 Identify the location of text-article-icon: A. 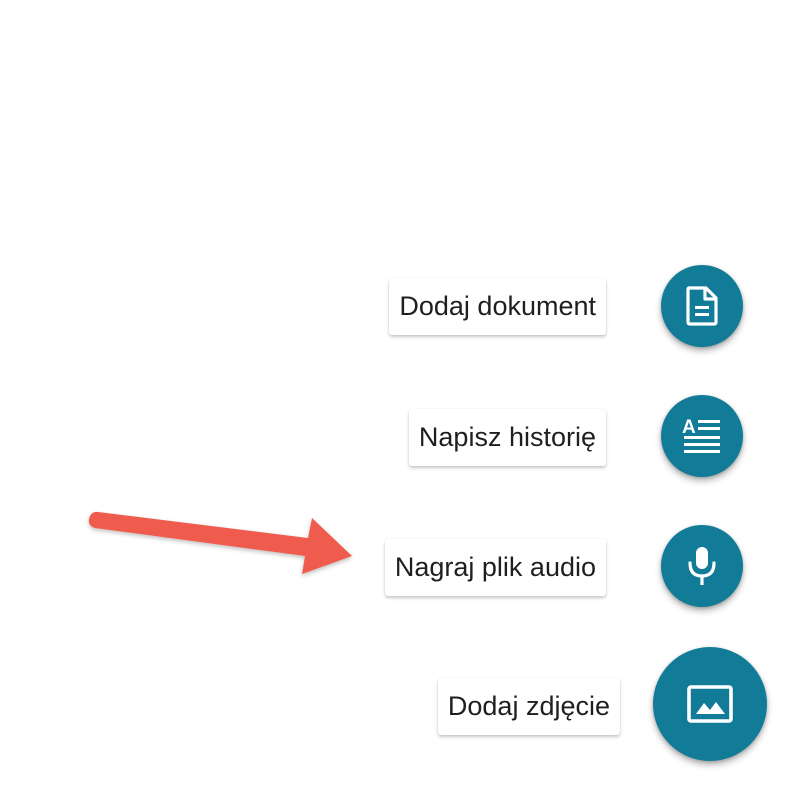
(702, 436).